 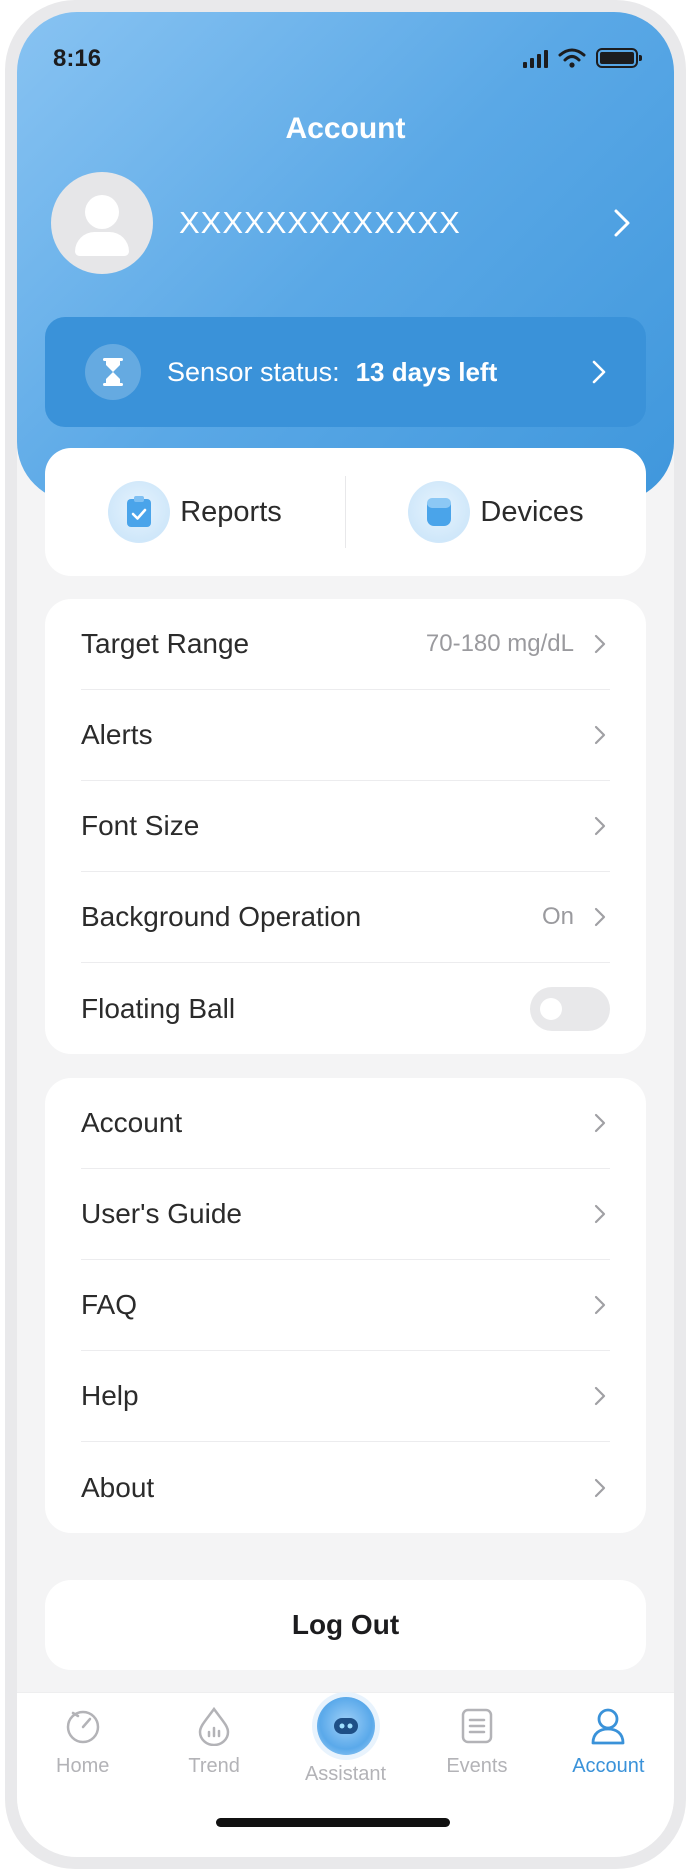 I want to click on sensor-days-left: 13 days left, so click(x=426, y=371).